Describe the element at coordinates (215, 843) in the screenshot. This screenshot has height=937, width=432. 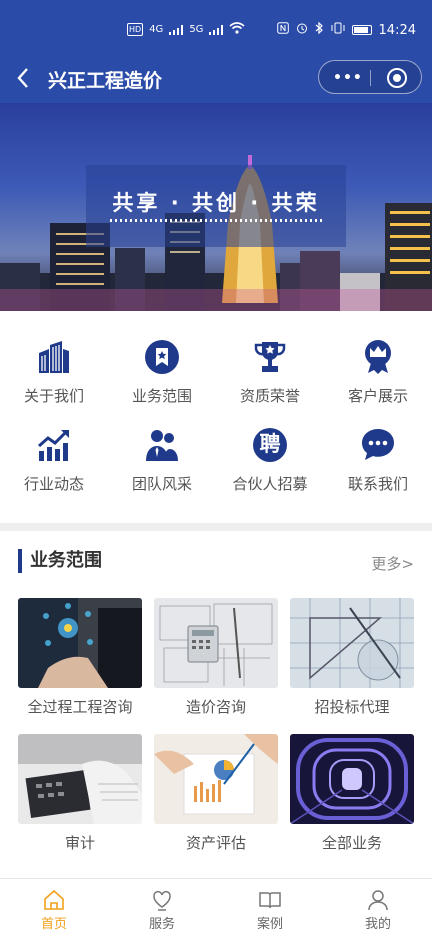
I see `card-label: 资产评估` at that location.